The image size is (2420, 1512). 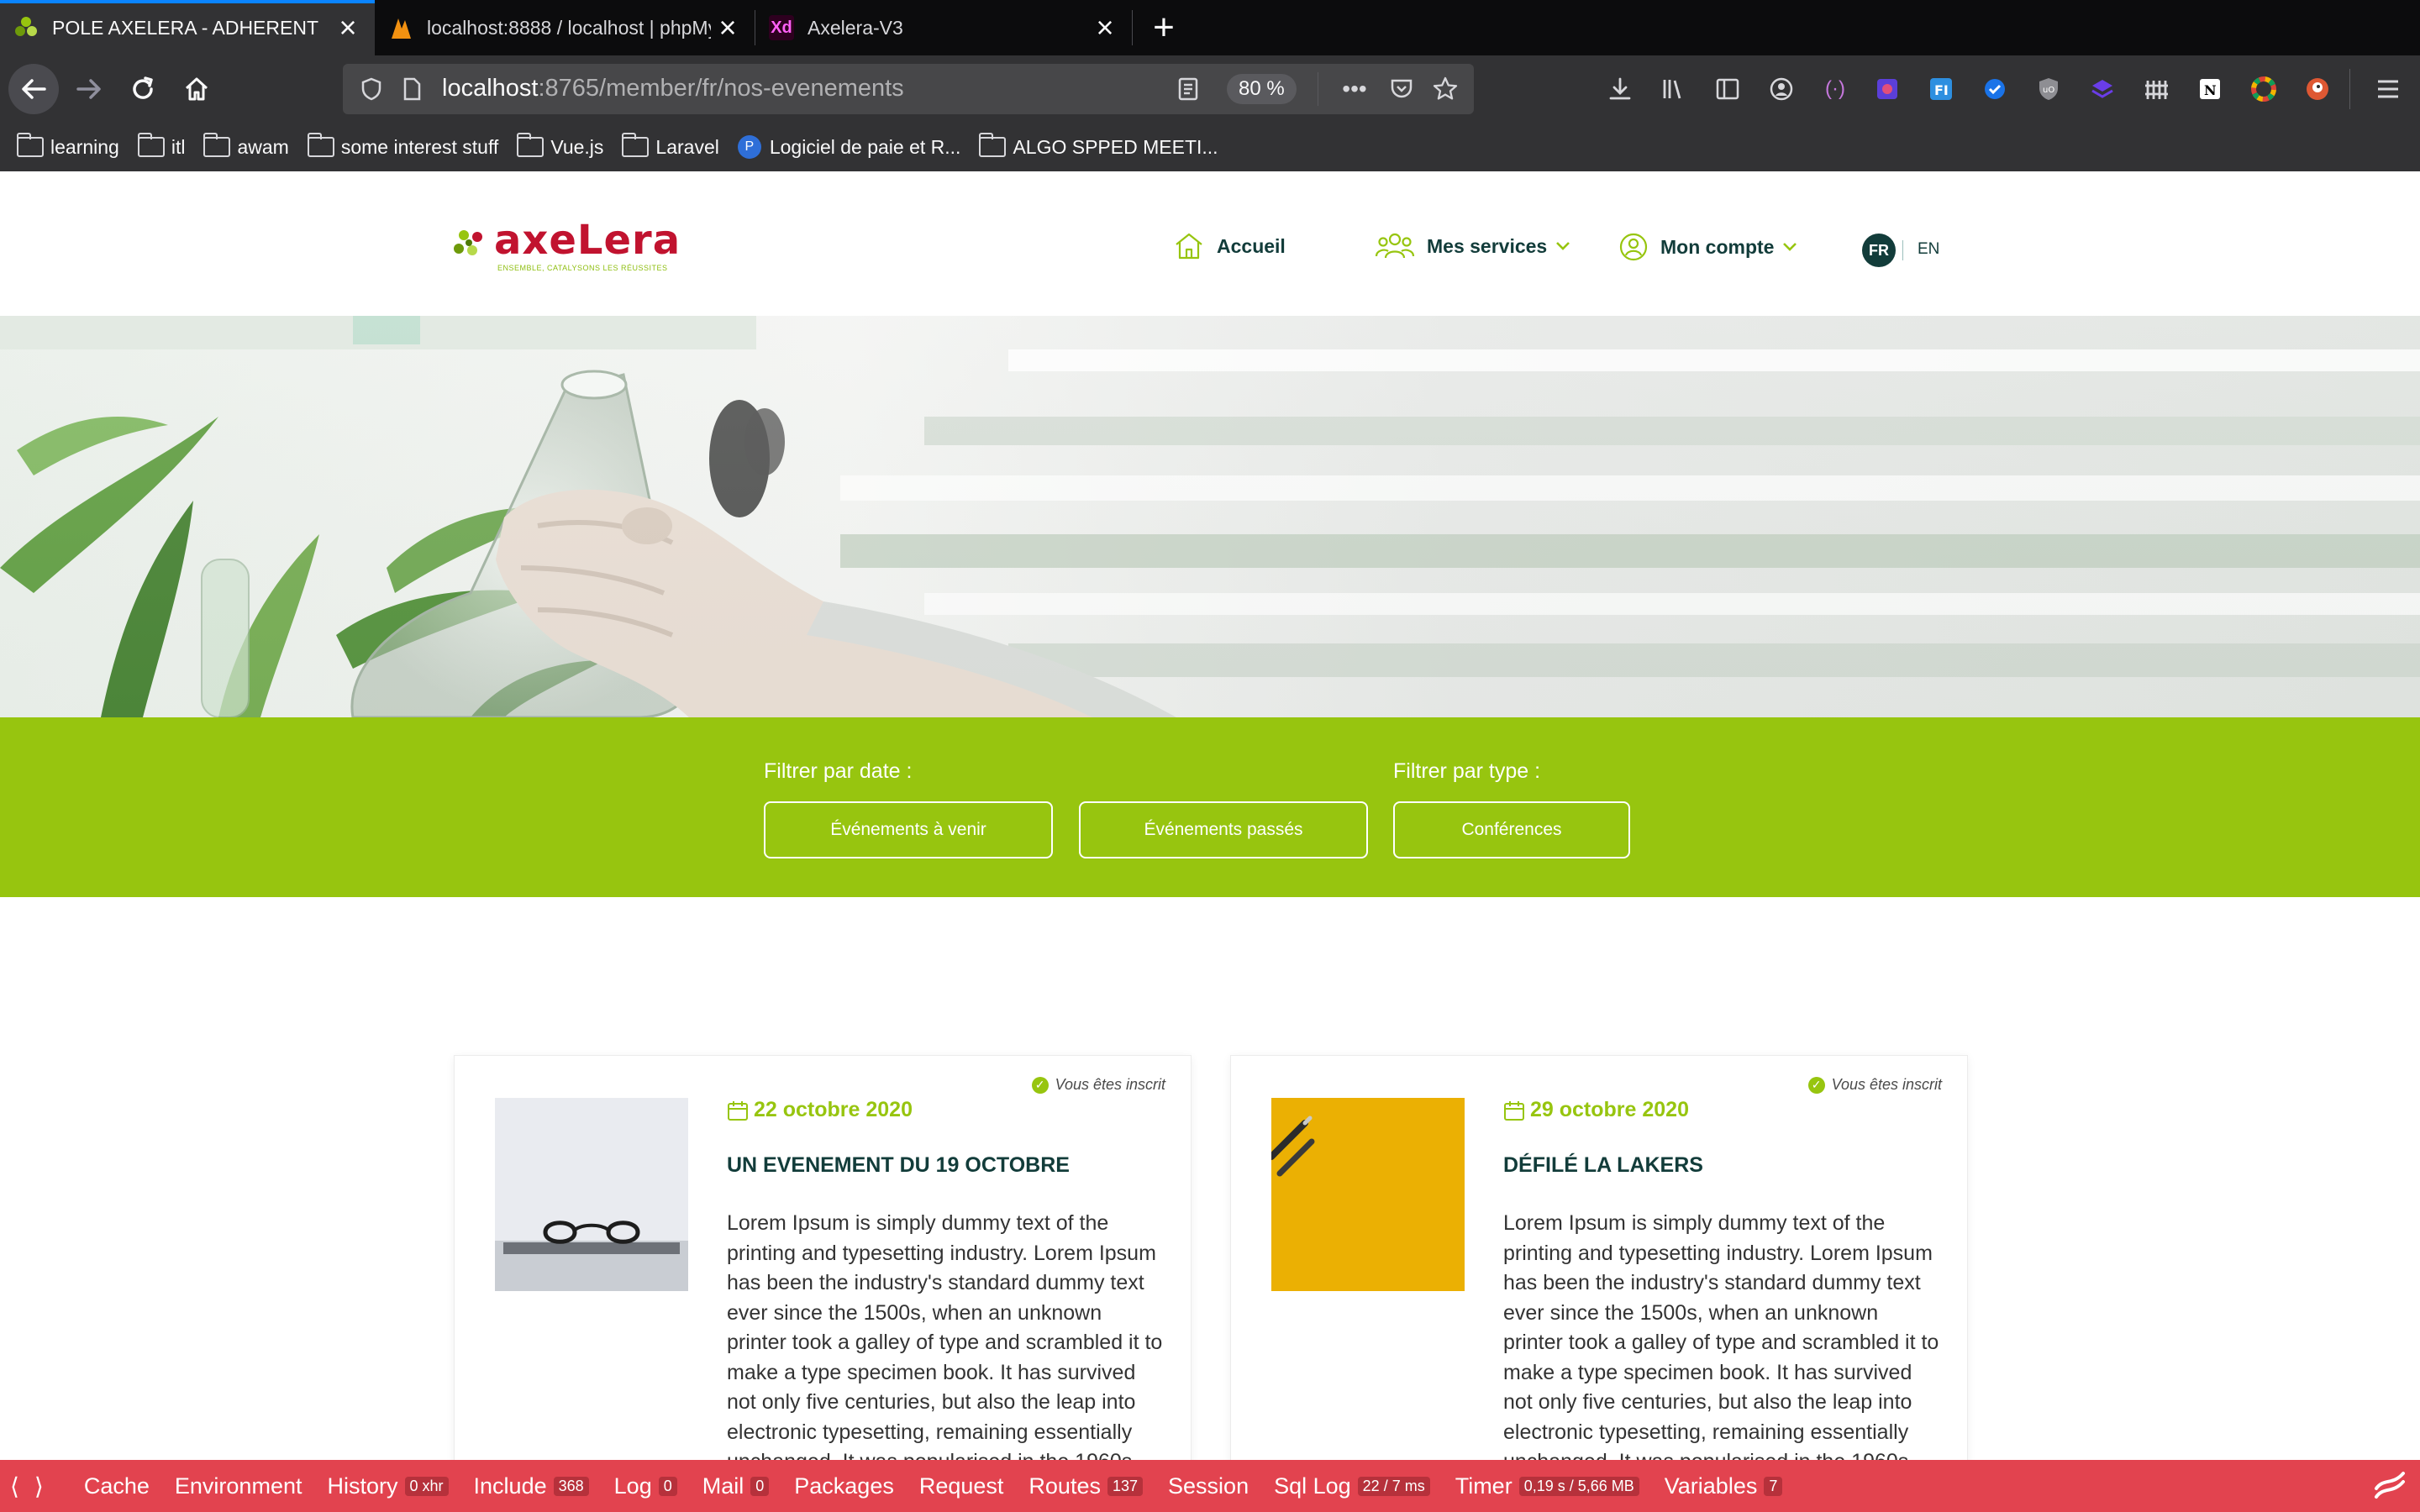 I want to click on tab-title: Axelera-V3, so click(x=855, y=27).